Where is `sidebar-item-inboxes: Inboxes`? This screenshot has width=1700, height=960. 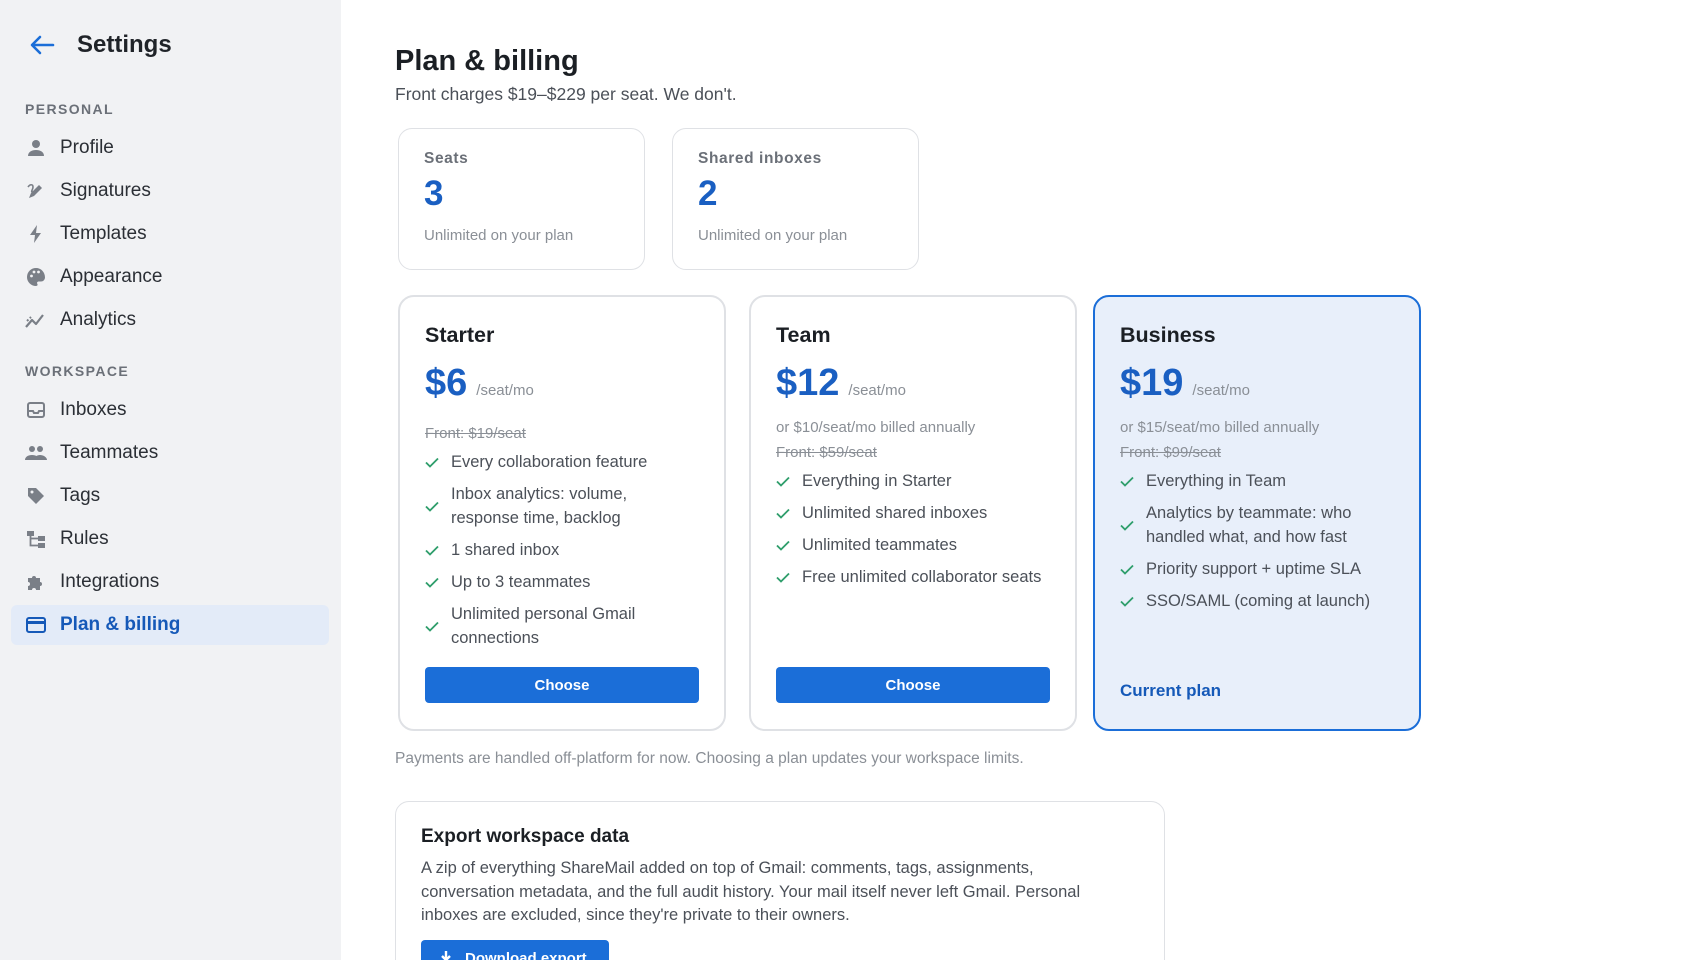
sidebar-item-inboxes: Inboxes is located at coordinates (170, 410).